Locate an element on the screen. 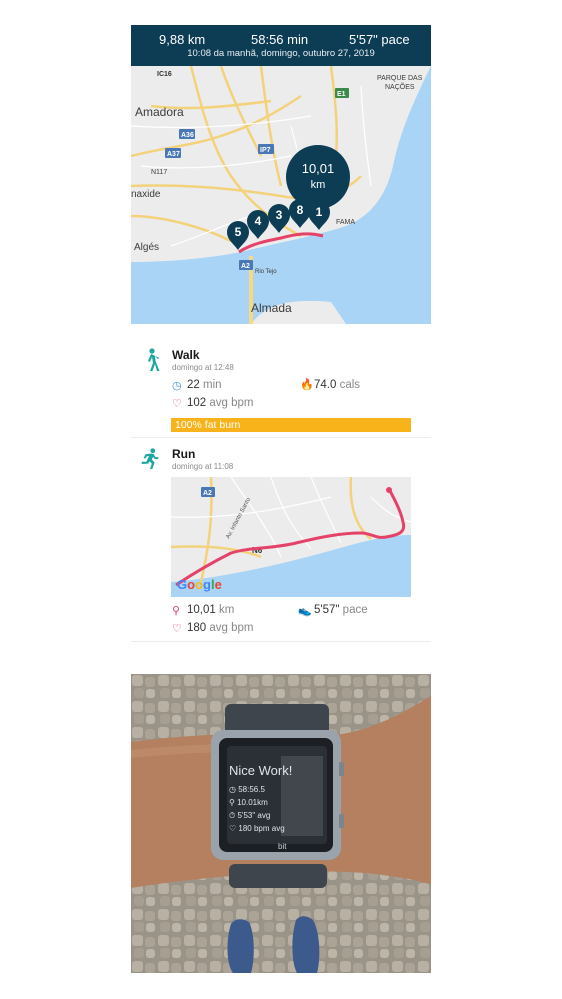 This screenshot has height=999, width=562. place-label-amadora: Amadora is located at coordinates (159, 112).